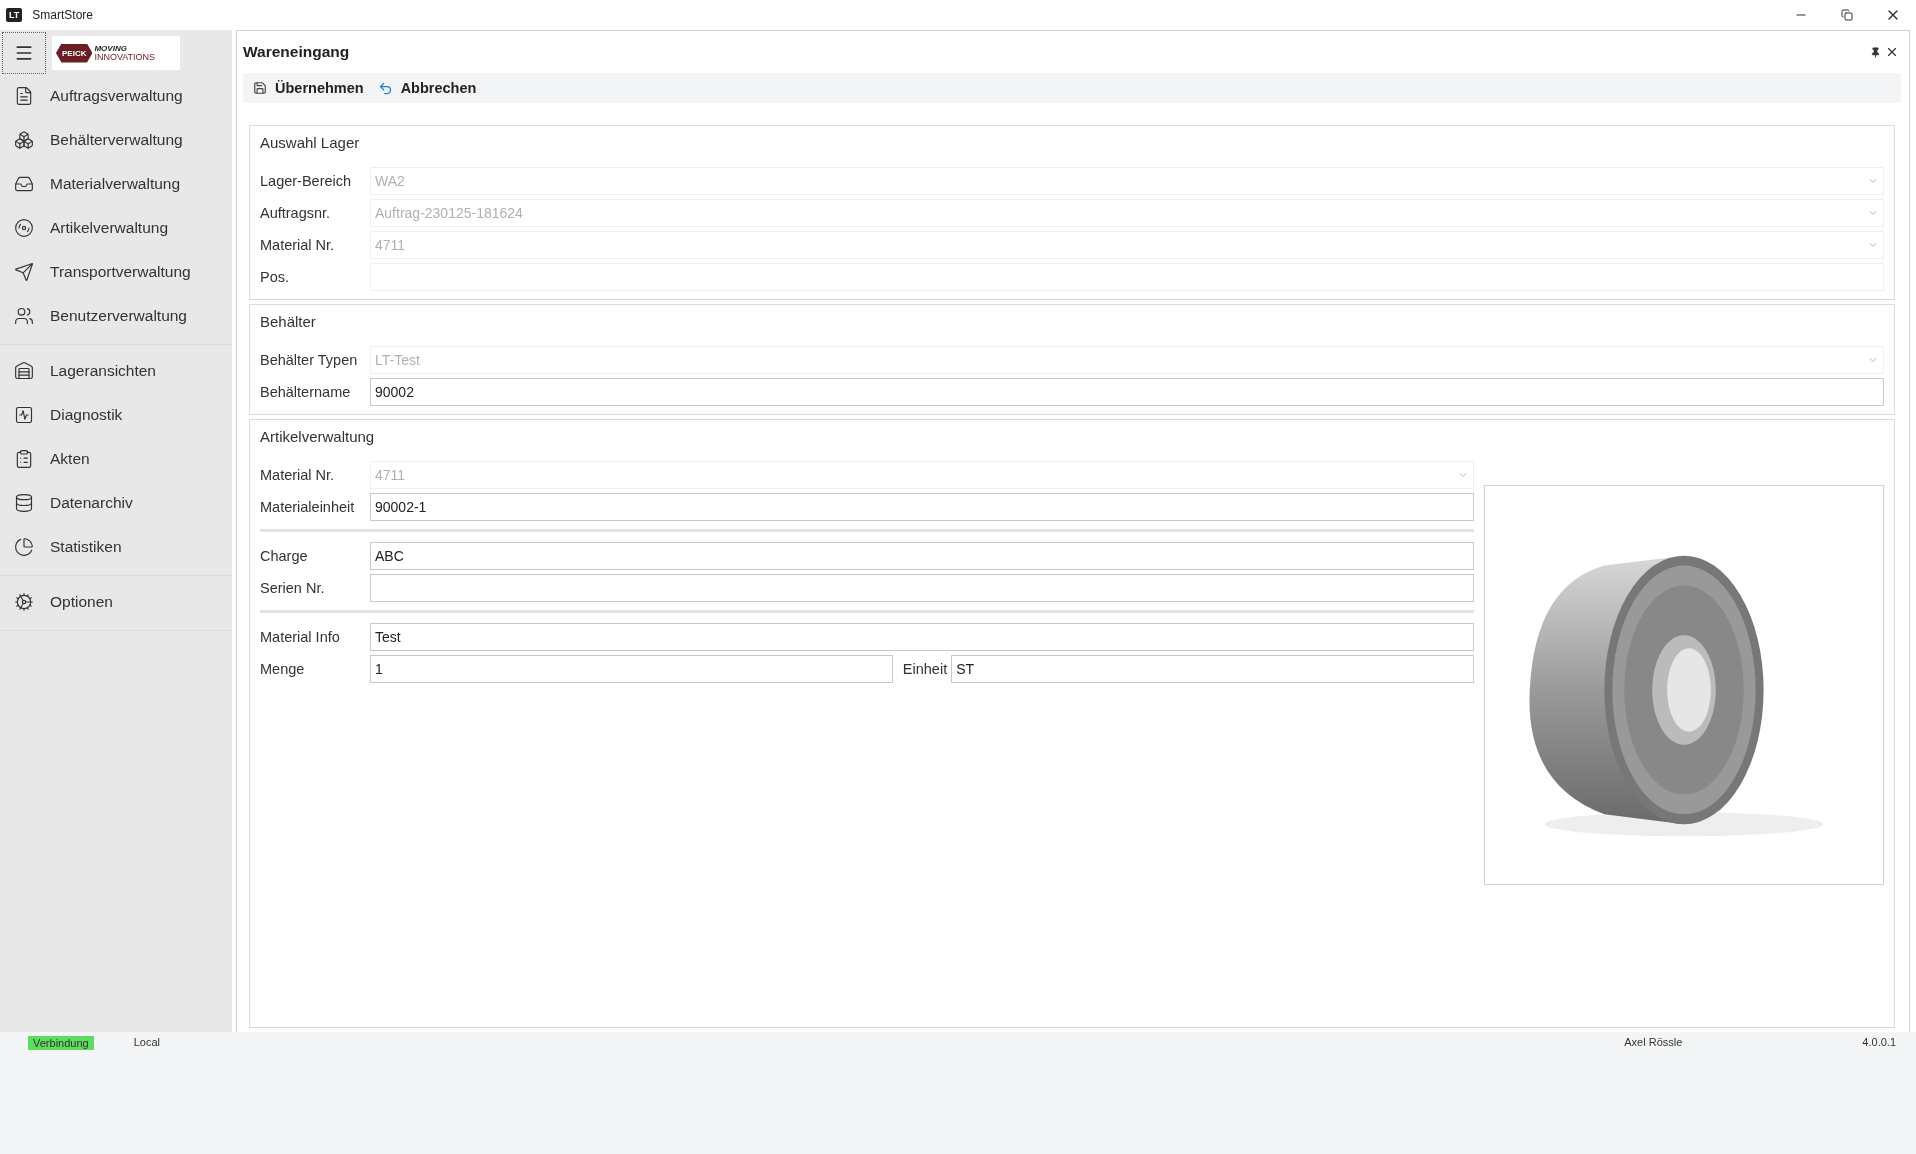  What do you see at coordinates (296, 213) in the screenshot?
I see `field-label: Auftragsnr.` at bounding box center [296, 213].